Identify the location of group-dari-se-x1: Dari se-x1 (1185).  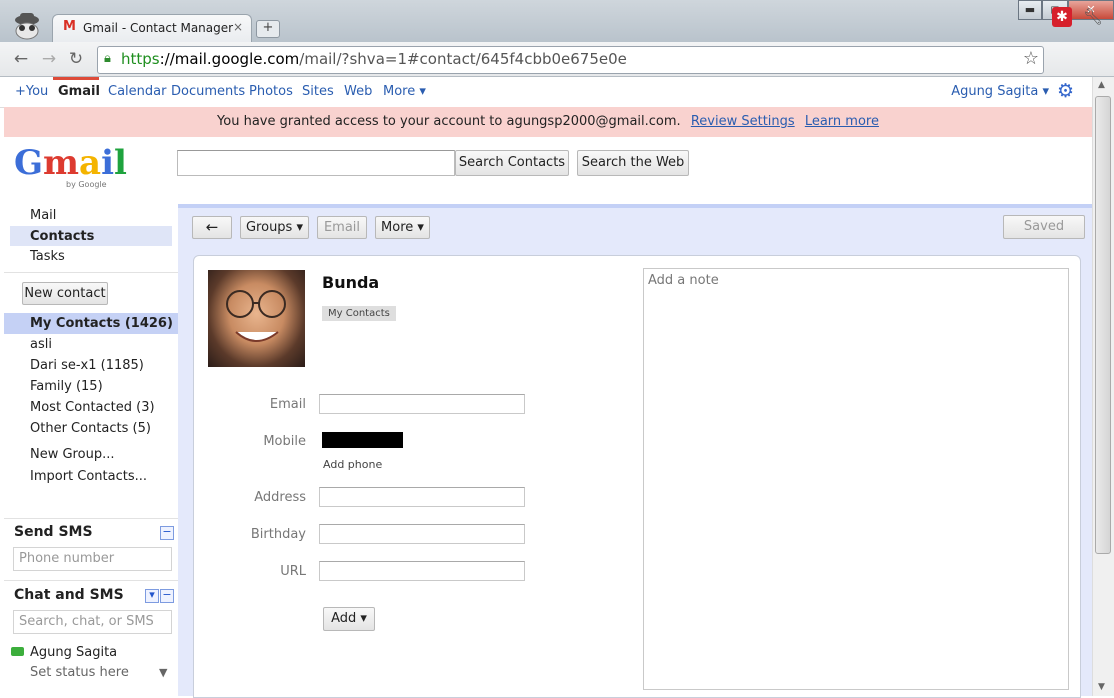
(87, 365).